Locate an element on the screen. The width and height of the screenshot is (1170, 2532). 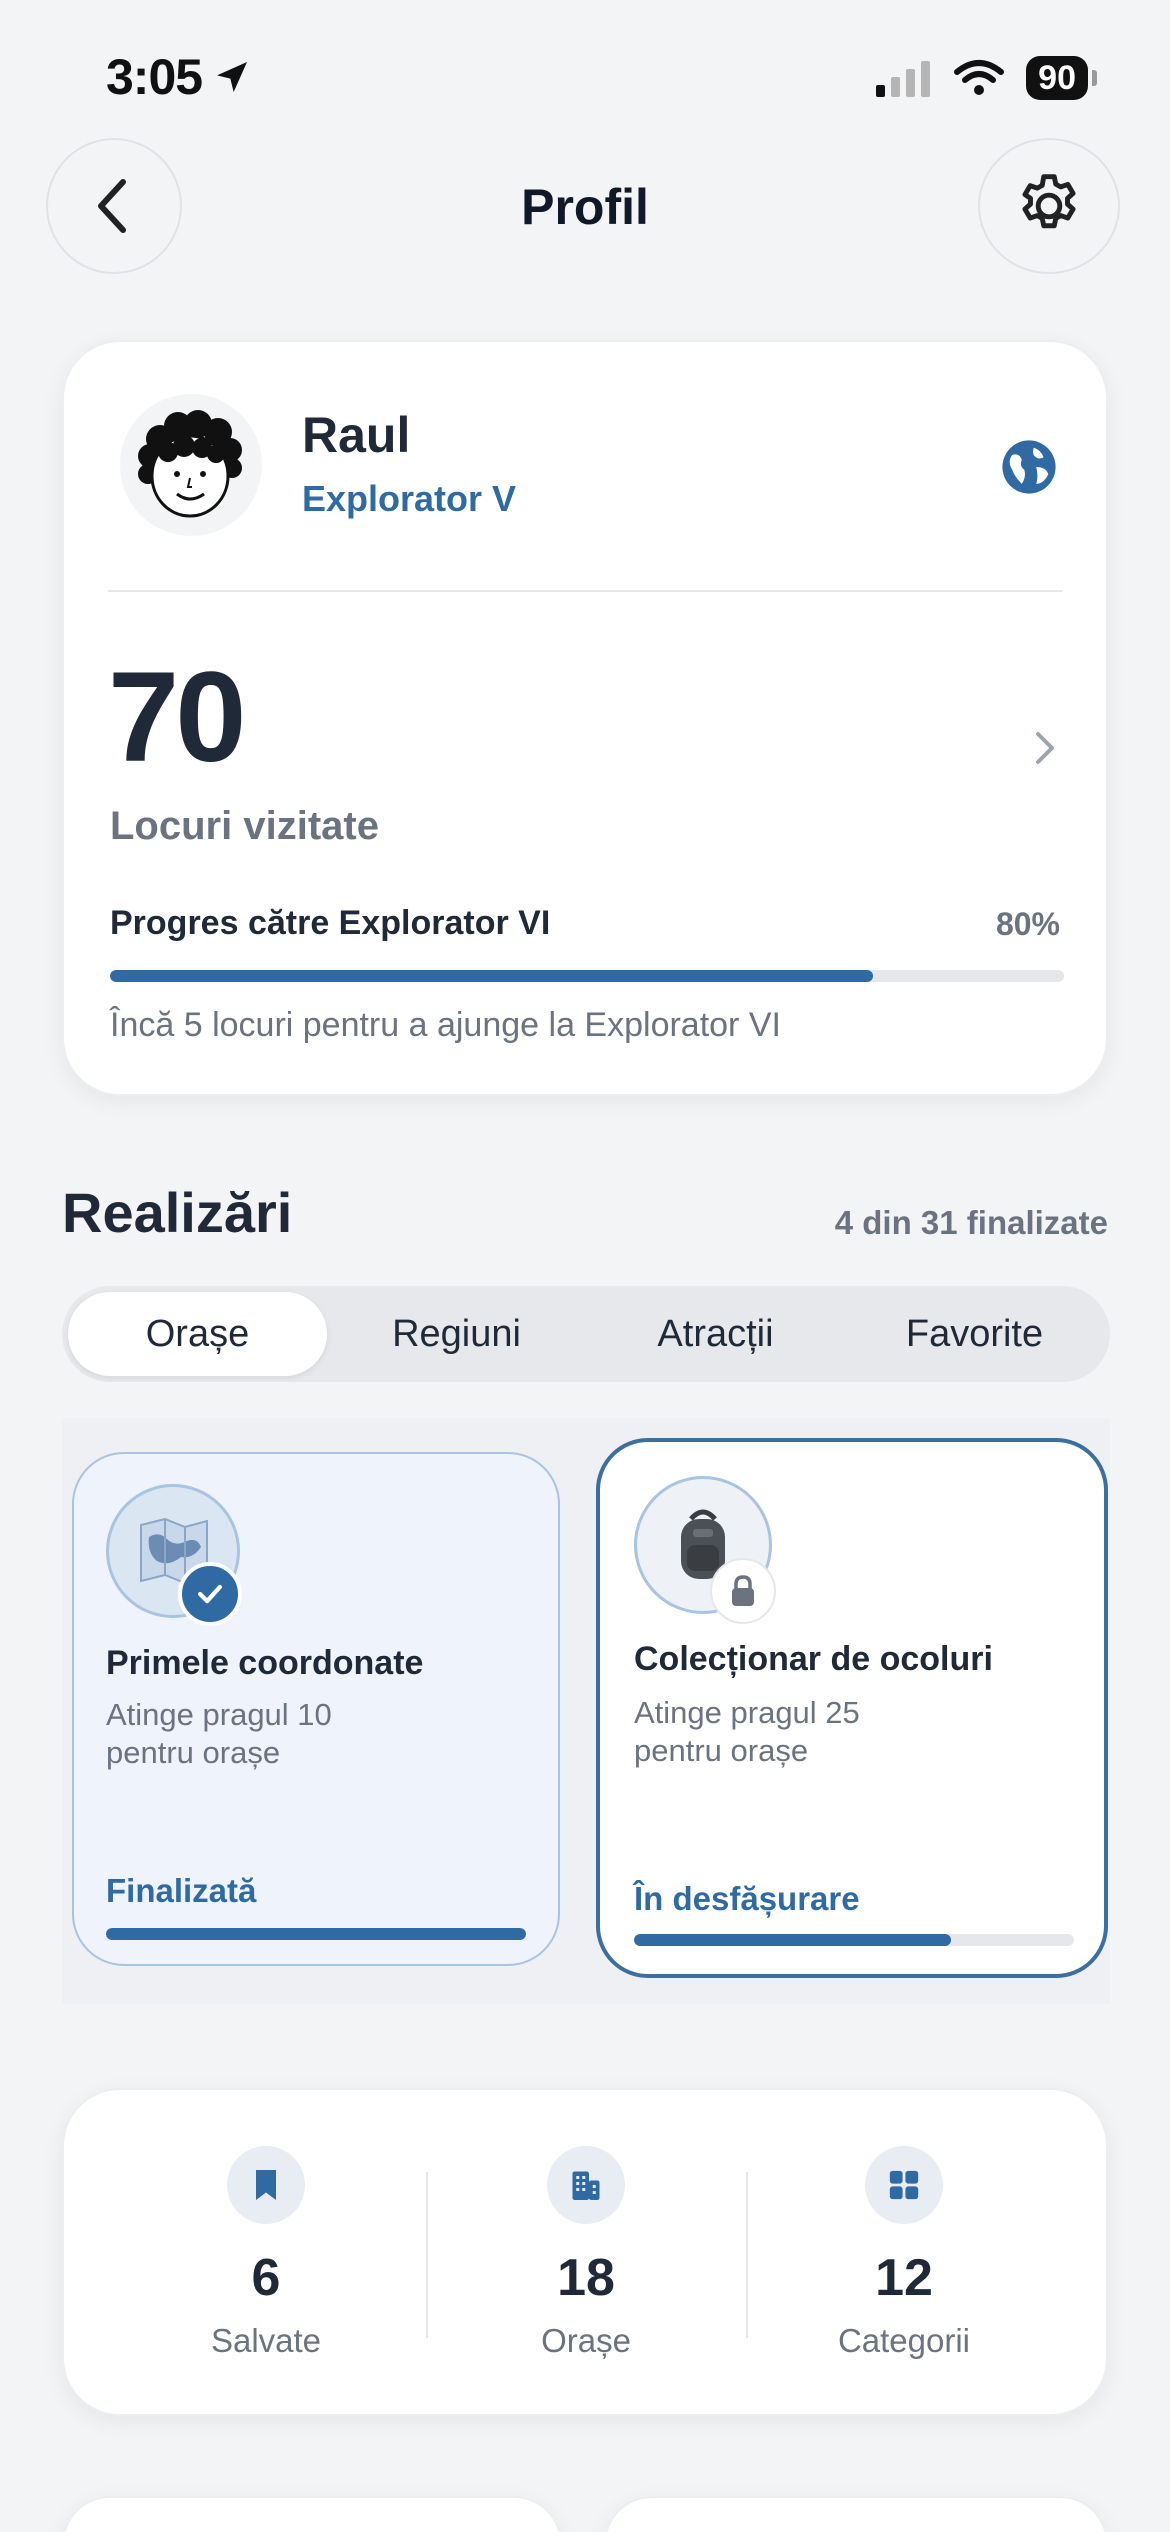
lock-icon is located at coordinates (743, 1590).